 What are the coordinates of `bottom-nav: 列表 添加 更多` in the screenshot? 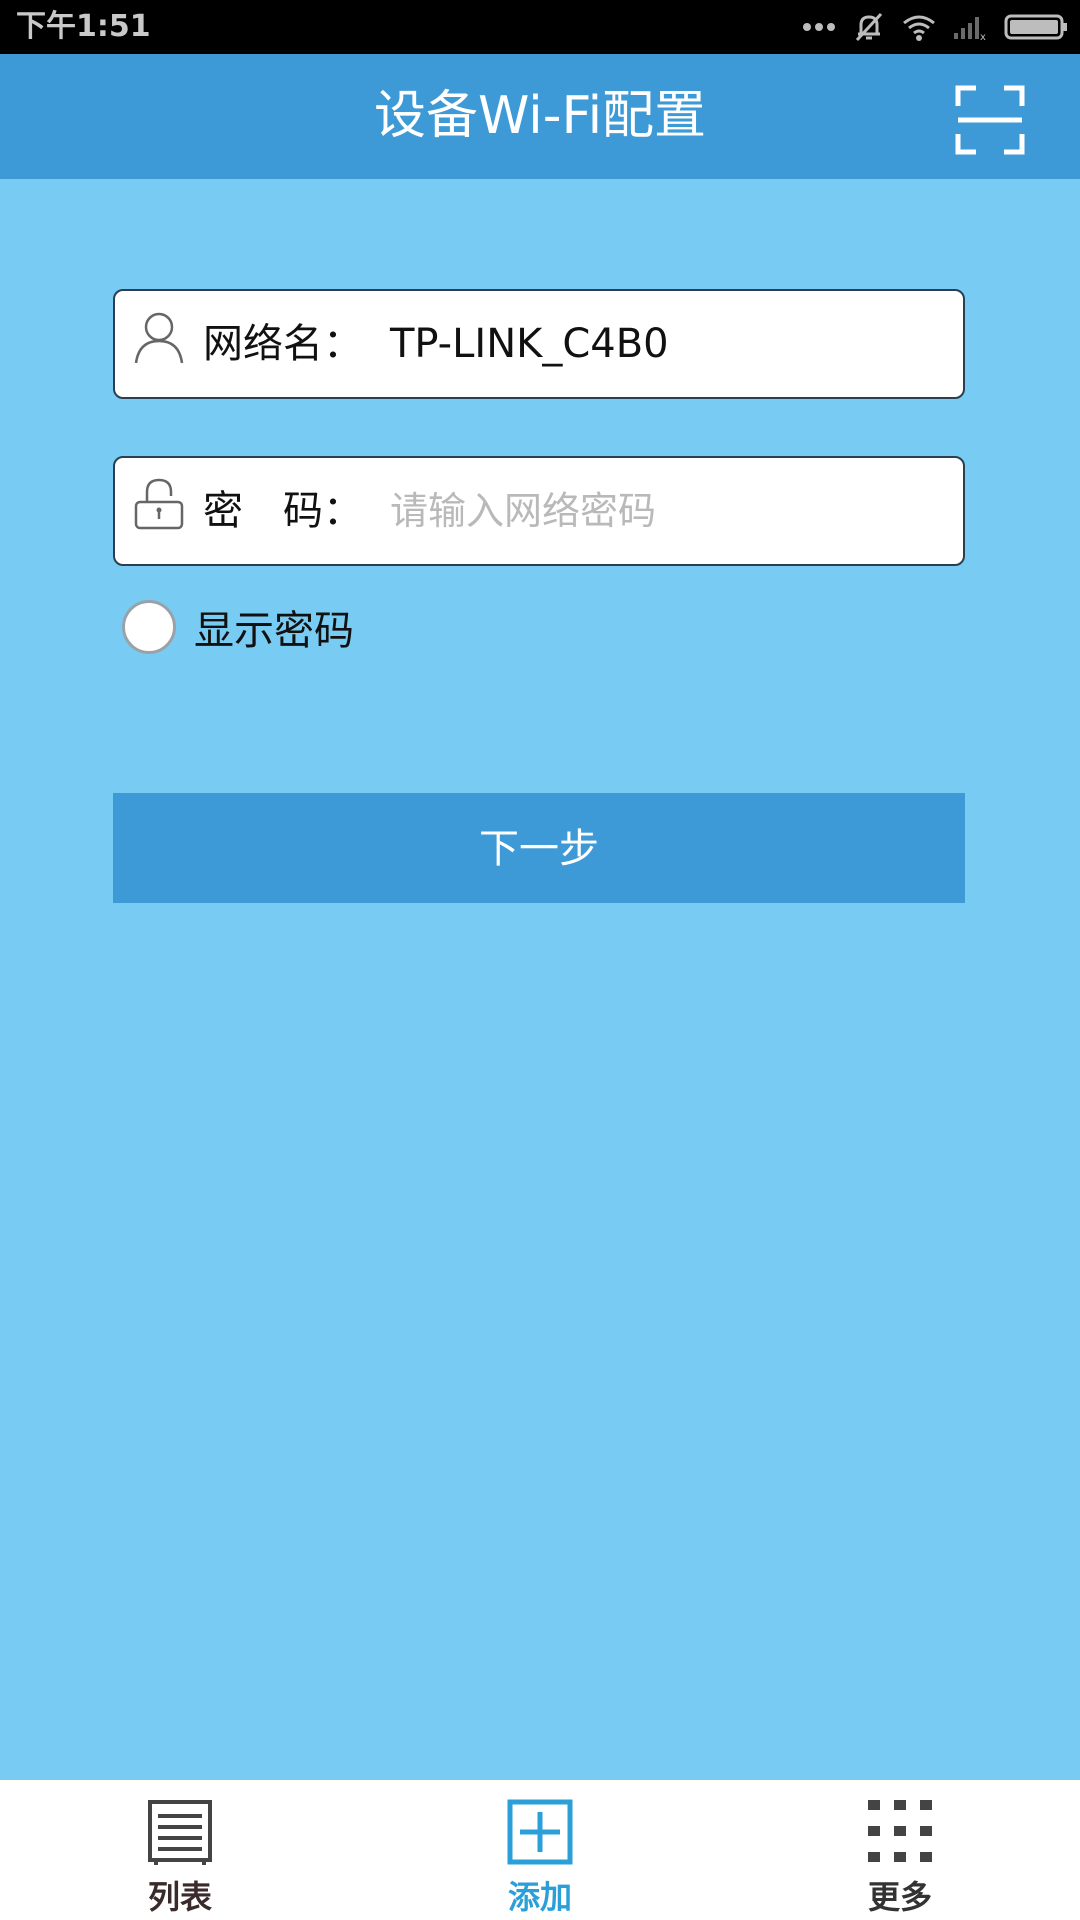 It's located at (540, 1850).